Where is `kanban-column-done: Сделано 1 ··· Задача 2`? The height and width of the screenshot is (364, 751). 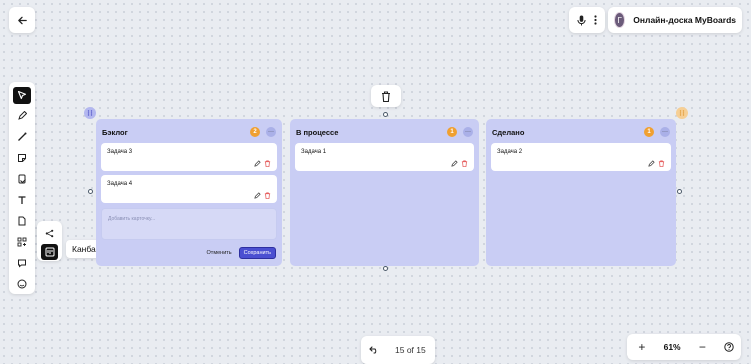 kanban-column-done: Сделано 1 ··· Задача 2 is located at coordinates (581, 192).